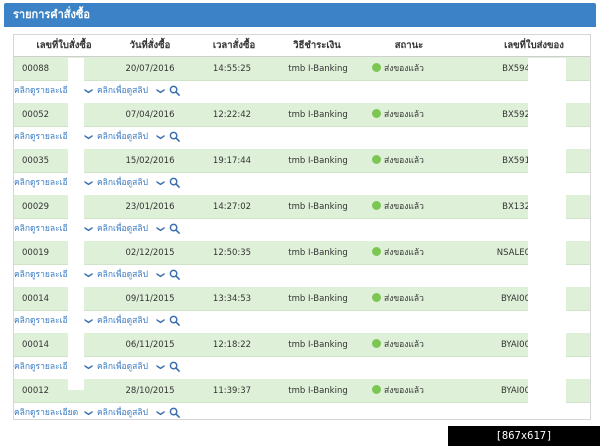 The width and height of the screenshot is (600, 446). Describe the element at coordinates (516, 115) in the screenshot. I see `delivery-number: BX592` at that location.